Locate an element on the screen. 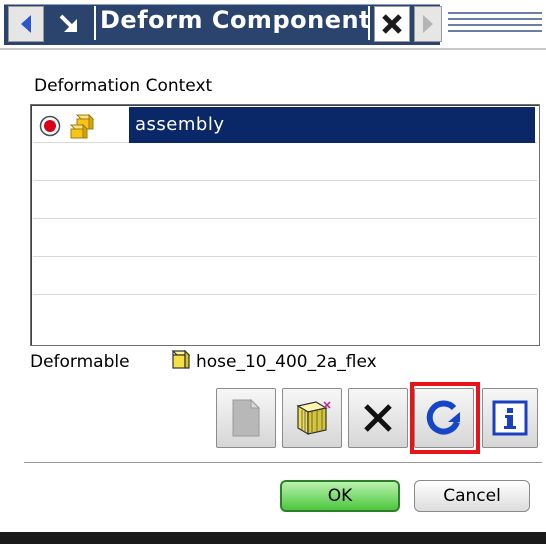  new-button is located at coordinates (246, 418).